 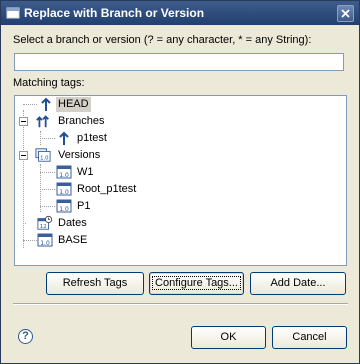 I want to click on tree-node-base: 1.0 BASE, so click(x=75, y=240).